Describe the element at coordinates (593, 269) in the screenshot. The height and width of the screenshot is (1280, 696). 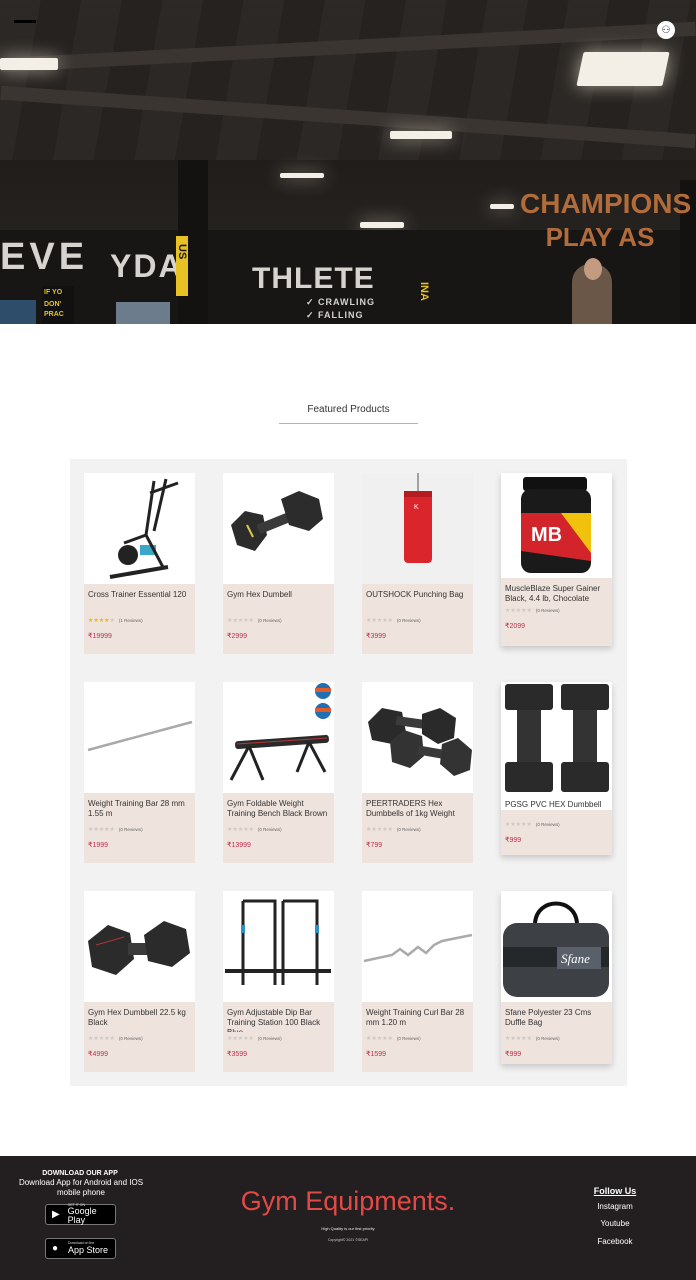
I see `hero-athlete-head` at that location.